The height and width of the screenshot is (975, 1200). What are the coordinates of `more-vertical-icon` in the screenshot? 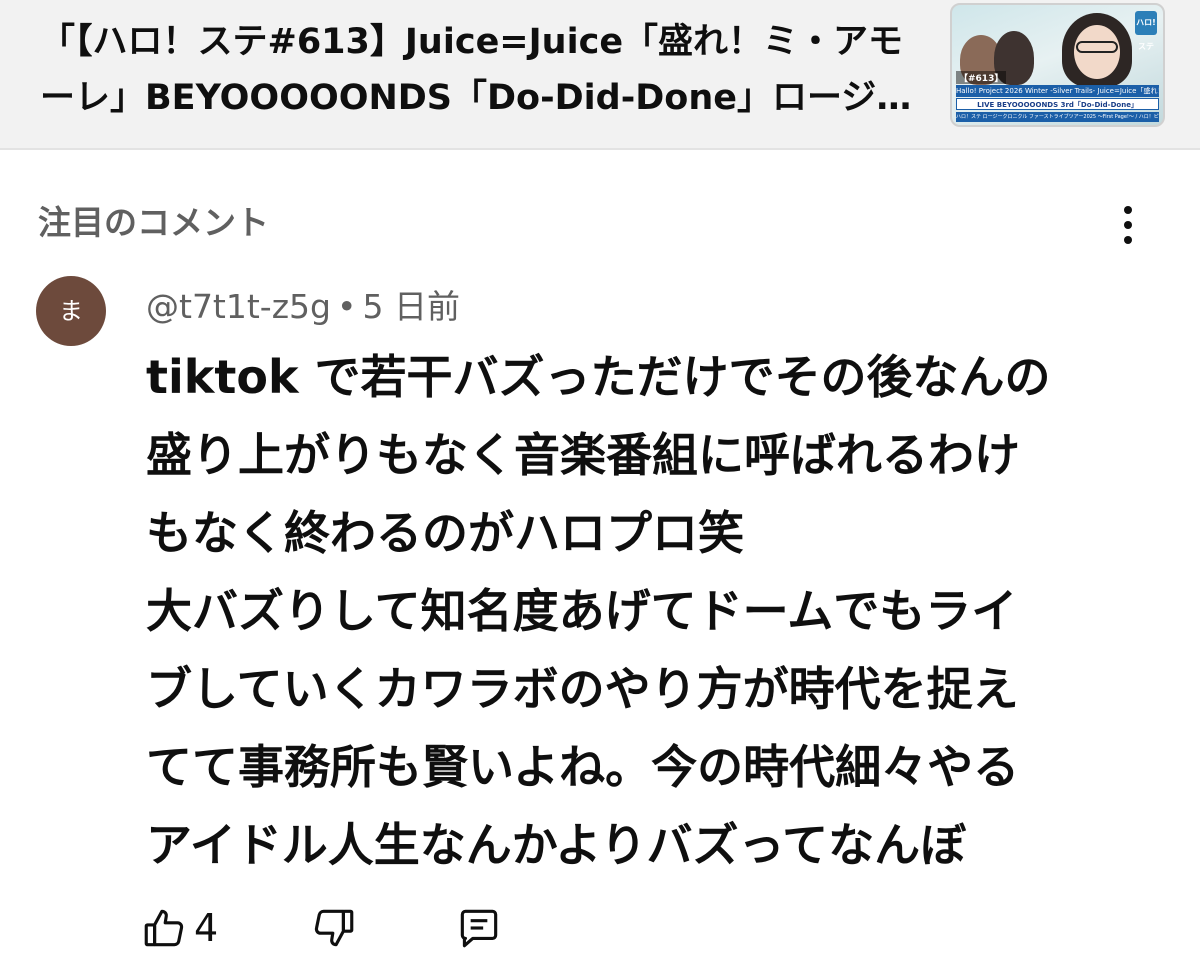 It's located at (1128, 225).